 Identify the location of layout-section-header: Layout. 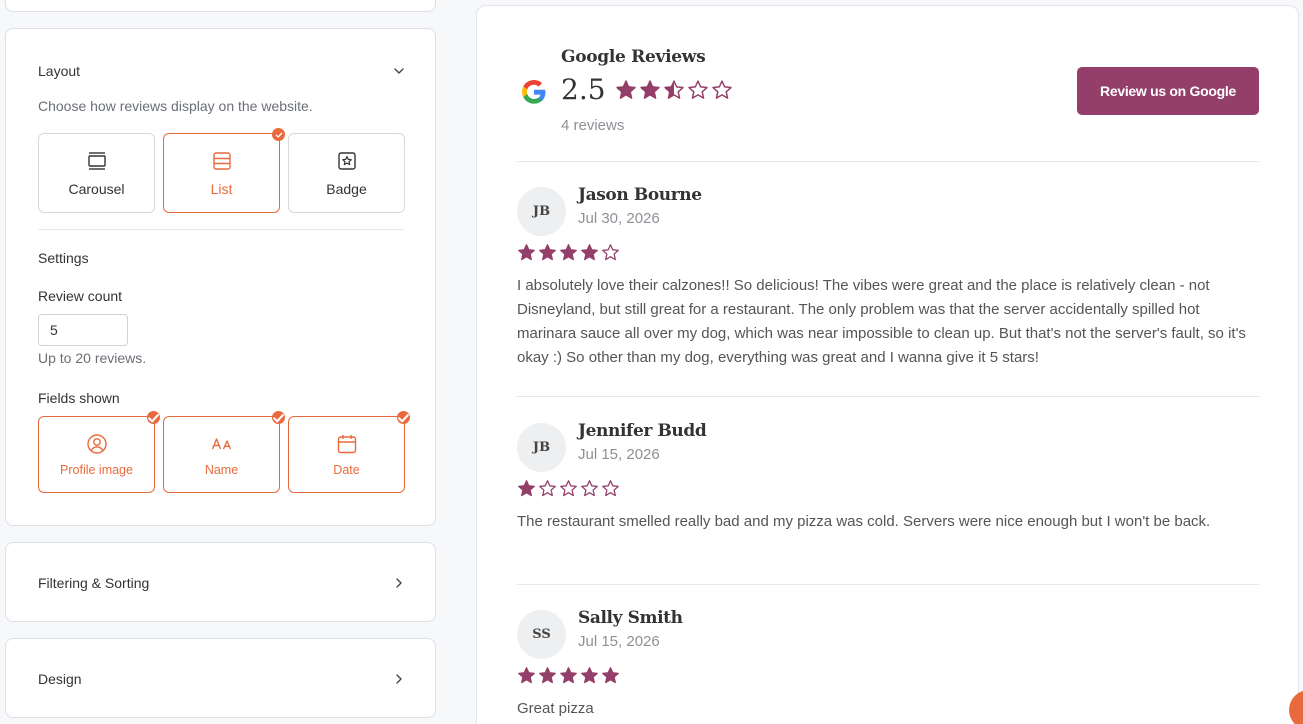
(221, 71).